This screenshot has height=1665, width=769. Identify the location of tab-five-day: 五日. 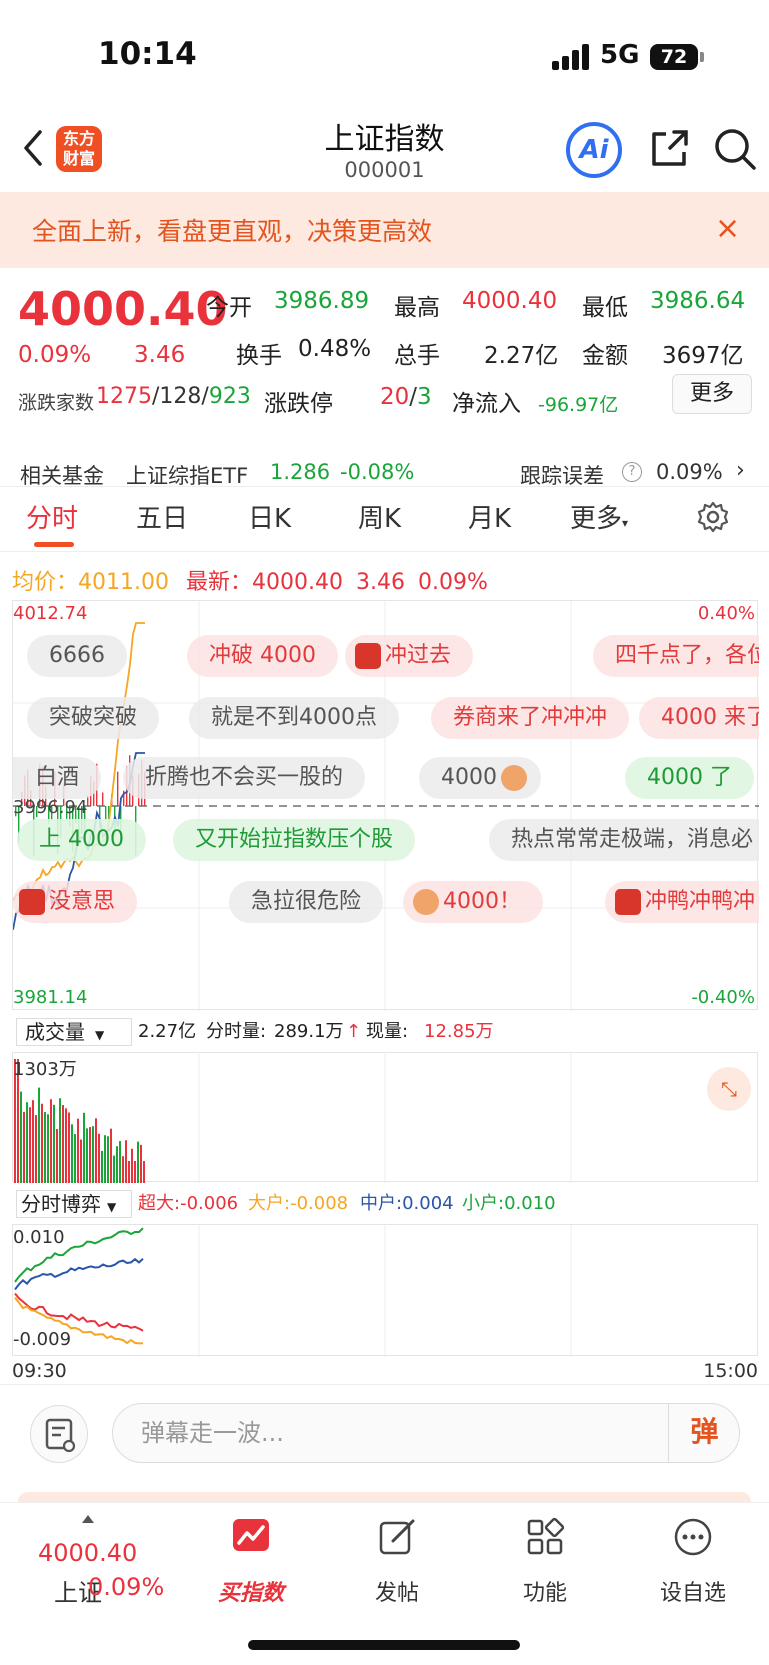
(162, 516).